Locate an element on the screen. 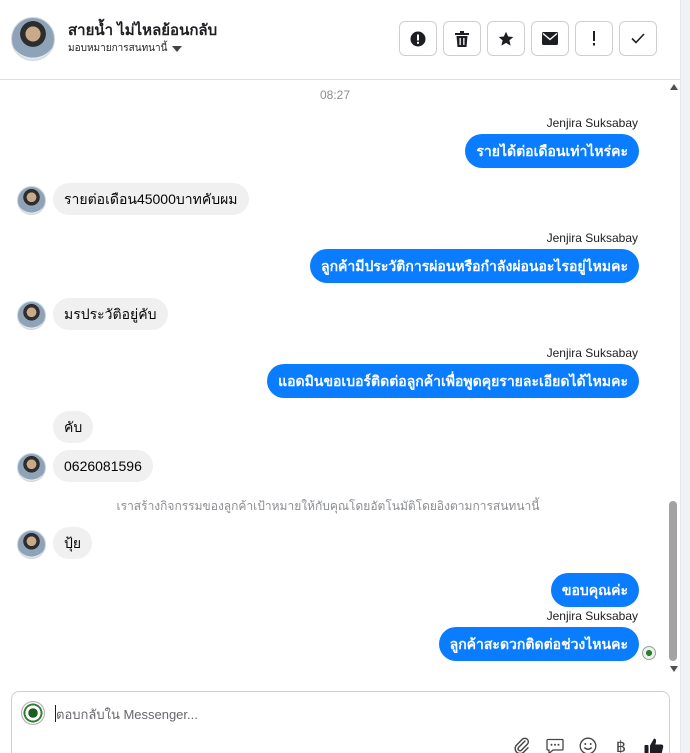 This screenshot has width=690, height=753. follow-up-button is located at coordinates (594, 38).